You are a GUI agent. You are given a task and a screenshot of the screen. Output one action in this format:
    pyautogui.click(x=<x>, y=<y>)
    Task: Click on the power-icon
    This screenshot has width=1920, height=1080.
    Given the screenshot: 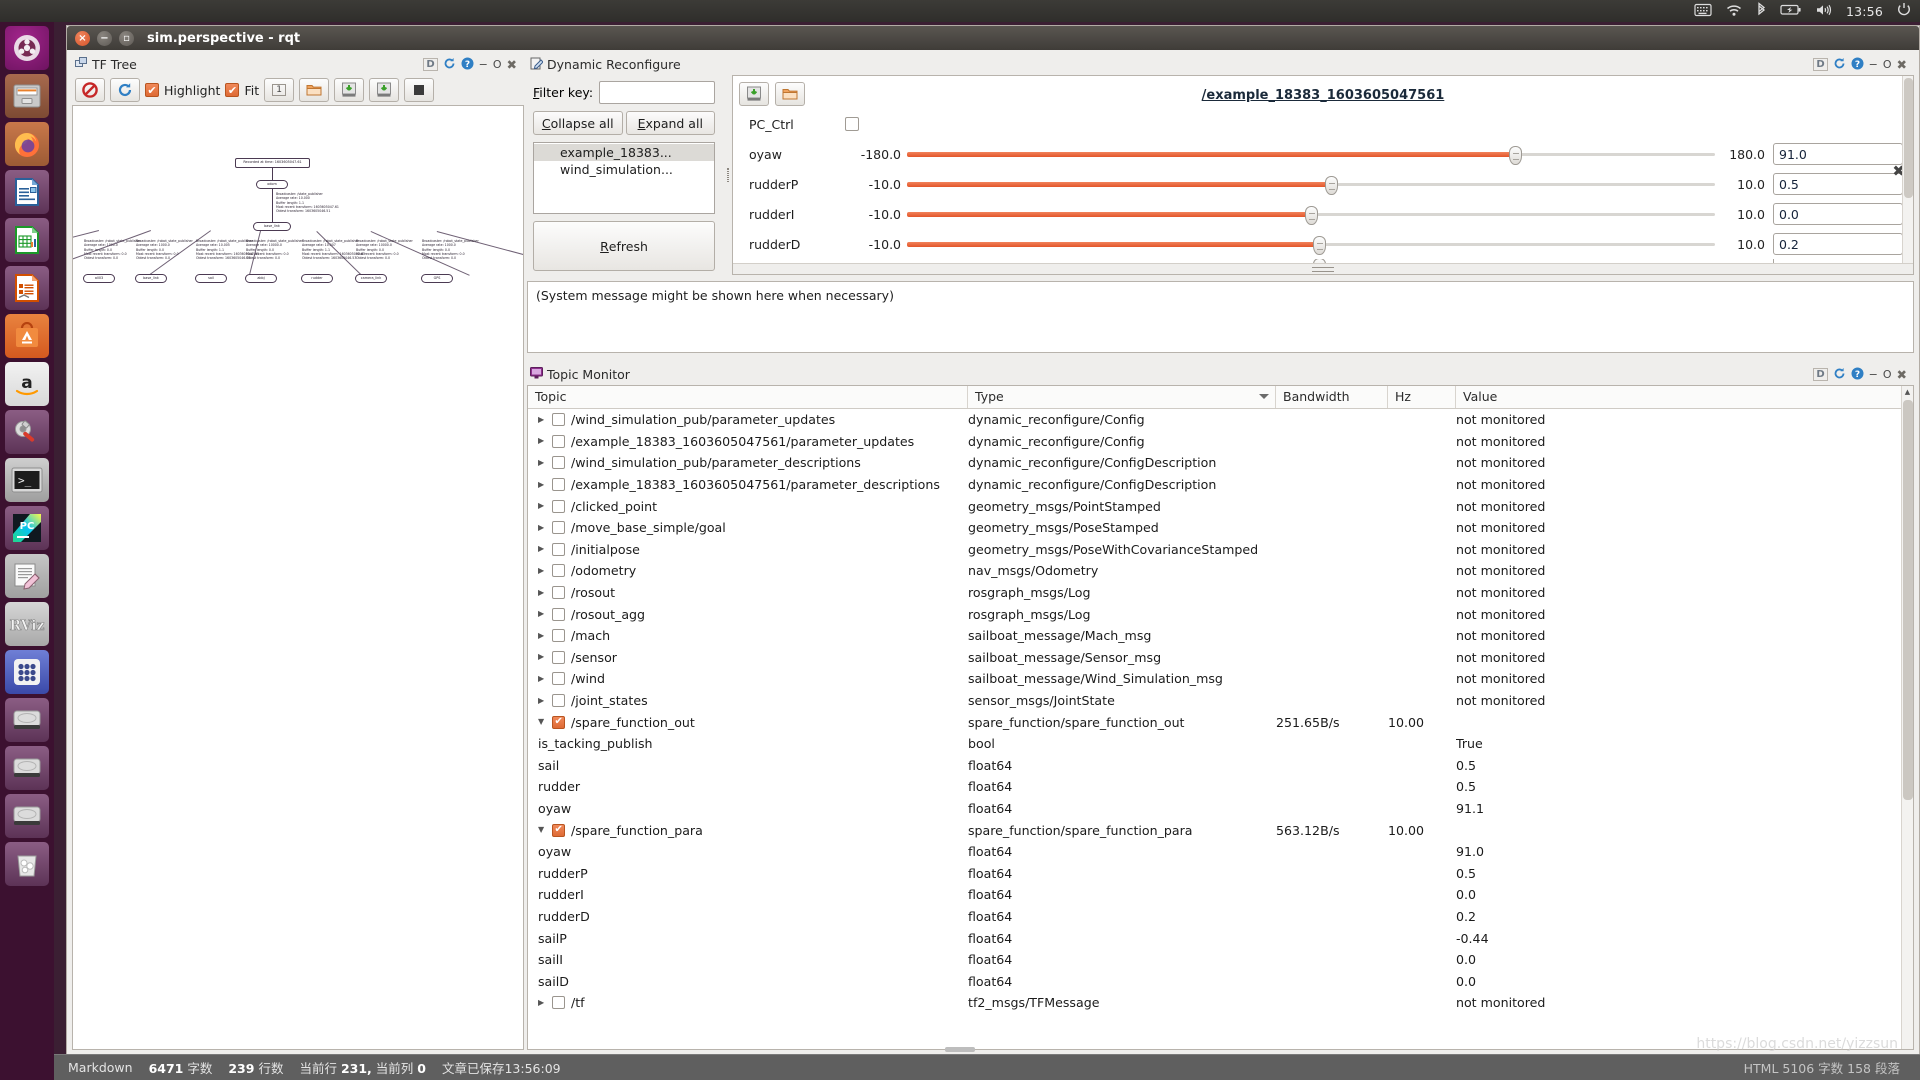 What is the action you would take?
    pyautogui.click(x=1904, y=11)
    